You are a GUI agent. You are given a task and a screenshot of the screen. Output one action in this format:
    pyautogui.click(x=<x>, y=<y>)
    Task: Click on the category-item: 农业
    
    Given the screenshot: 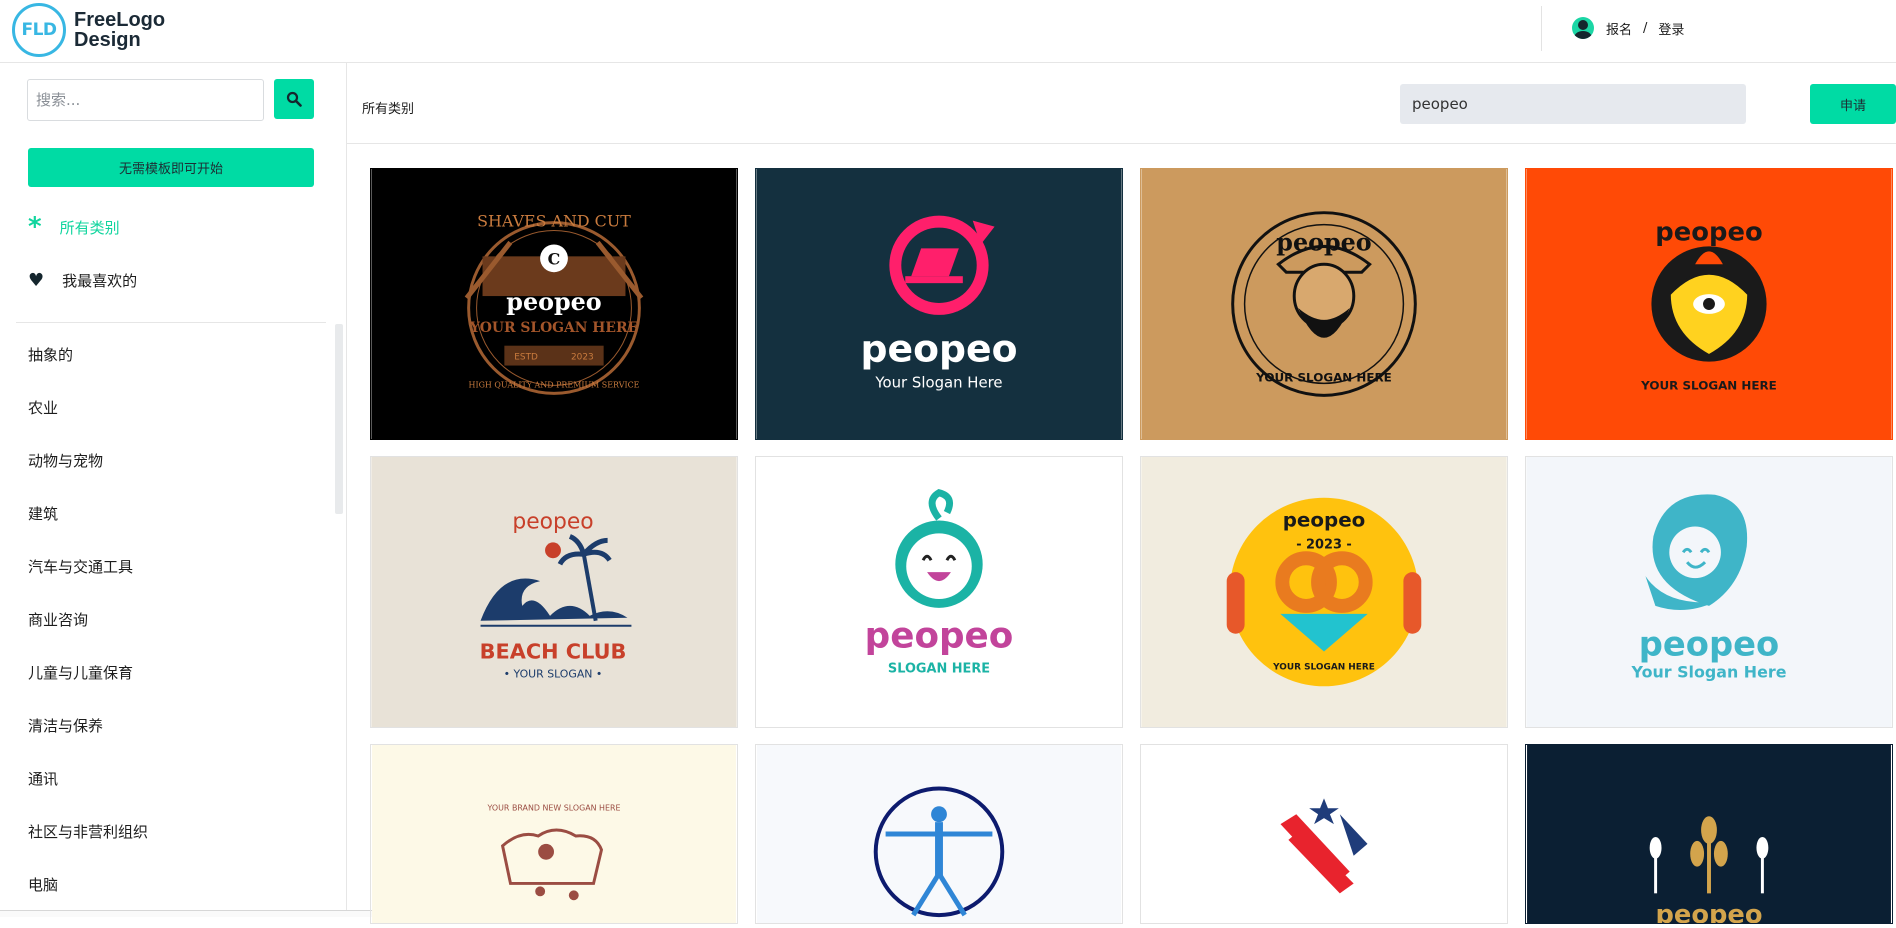 What is the action you would take?
    pyautogui.click(x=88, y=424)
    